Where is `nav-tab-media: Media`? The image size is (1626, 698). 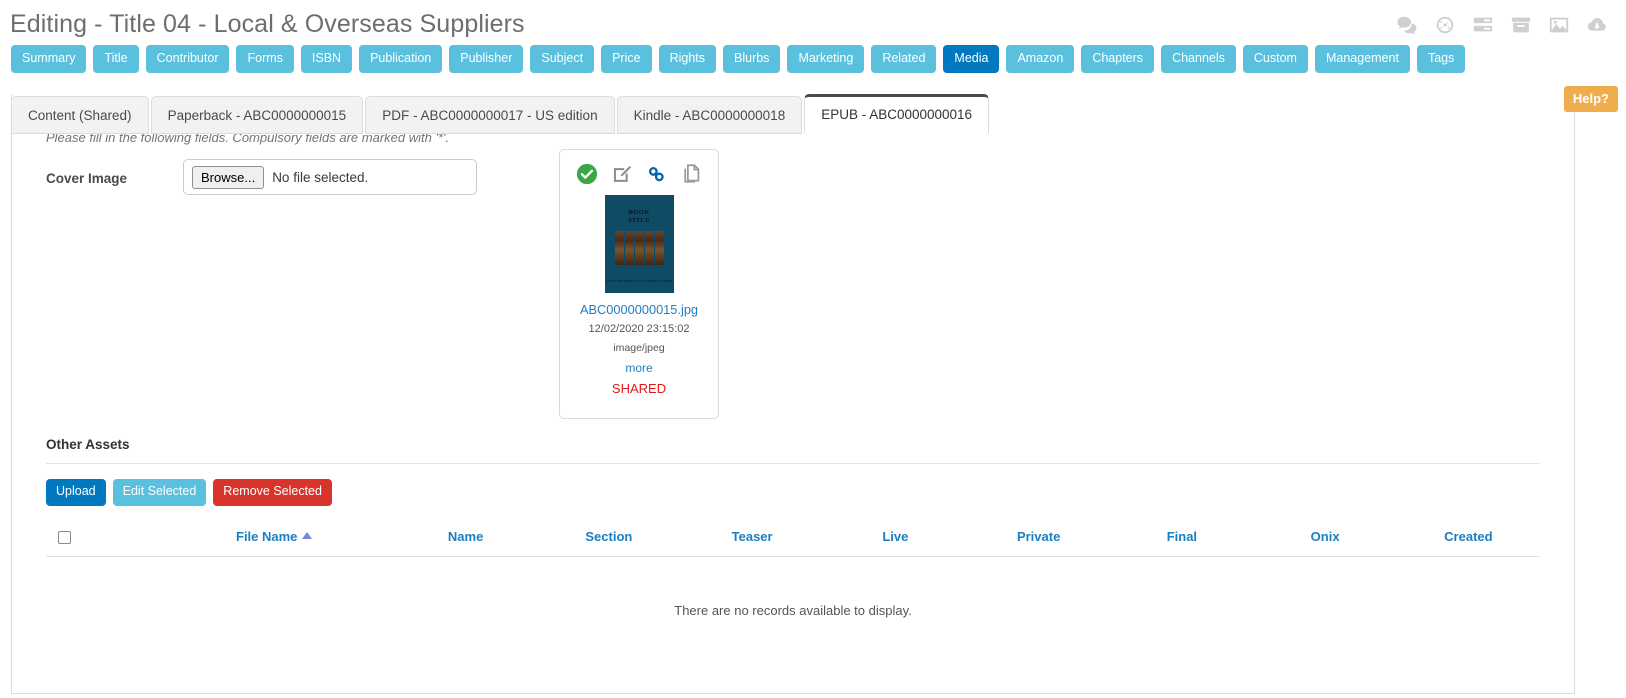 nav-tab-media: Media is located at coordinates (971, 59).